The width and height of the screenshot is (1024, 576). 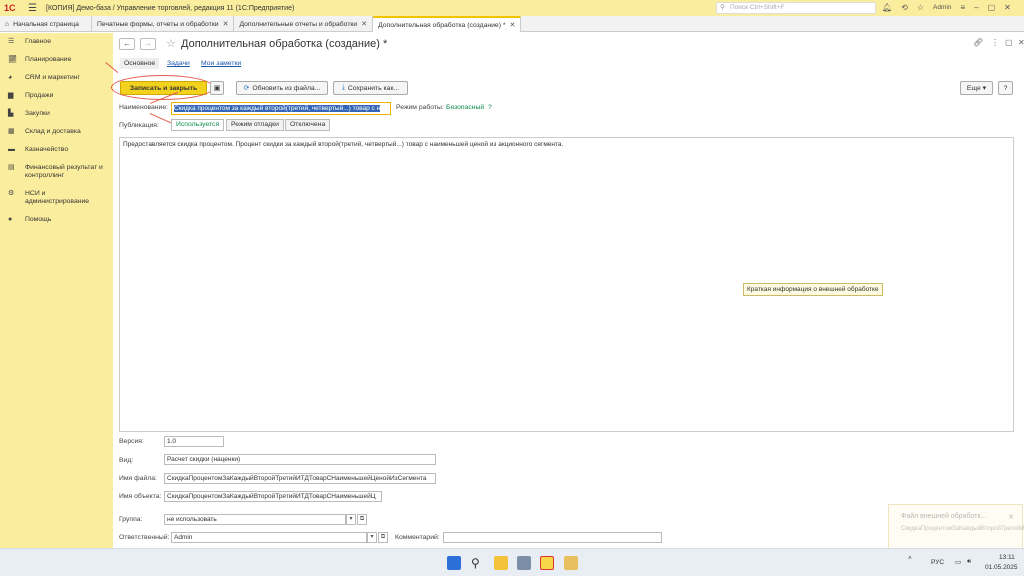 What do you see at coordinates (442, 25) in the screenshot?
I see `tab-label: Дополнительная обработка (создание) *` at bounding box center [442, 25].